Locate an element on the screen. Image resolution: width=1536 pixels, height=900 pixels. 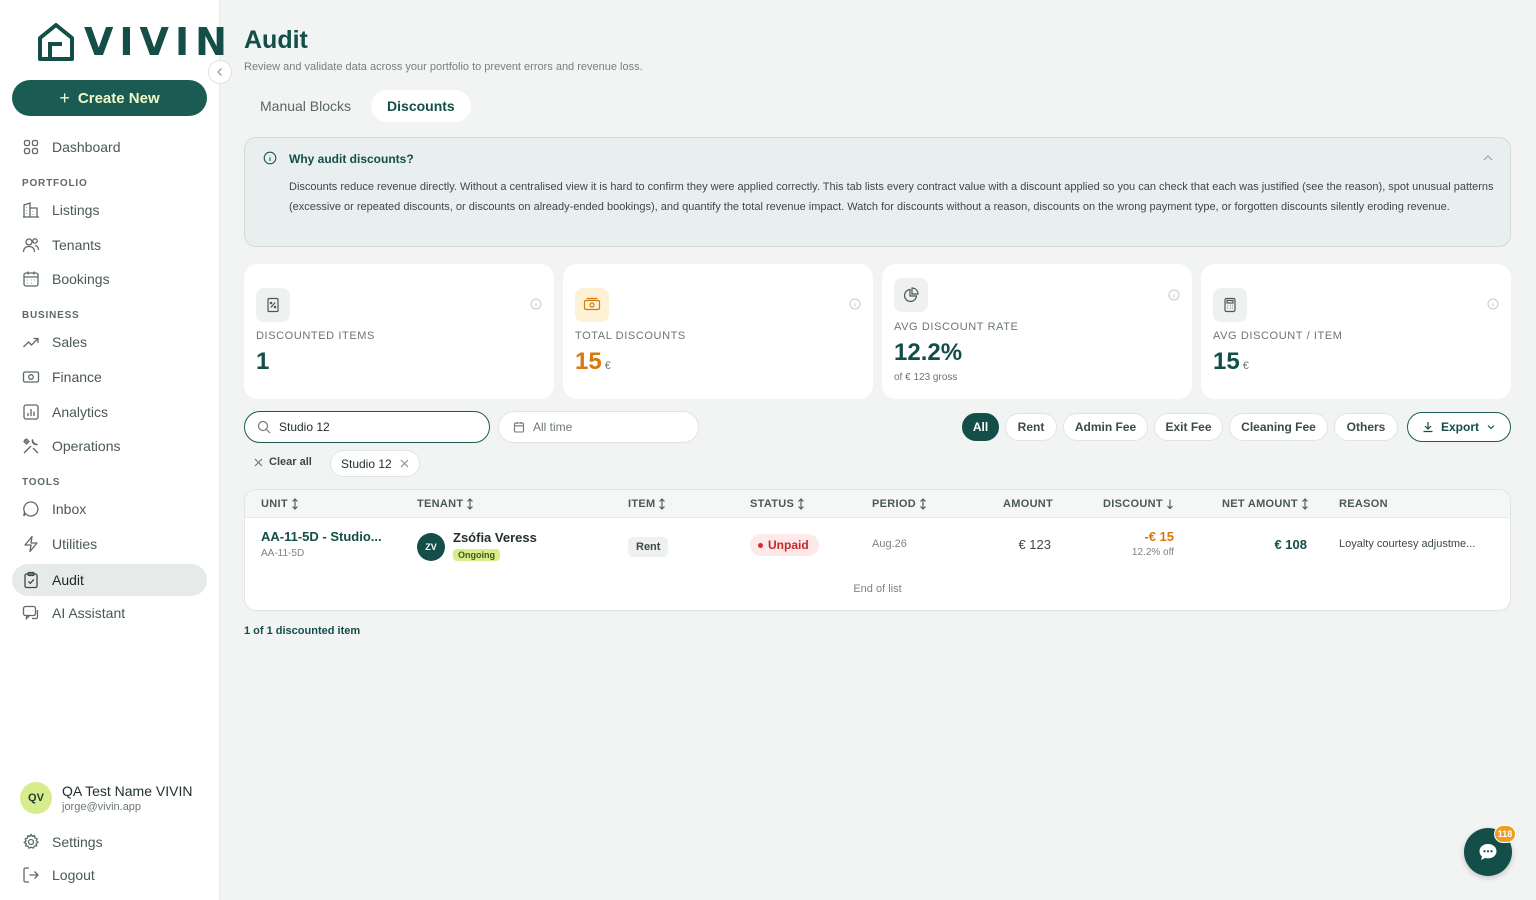
calculator-icon is located at coordinates (1230, 305).